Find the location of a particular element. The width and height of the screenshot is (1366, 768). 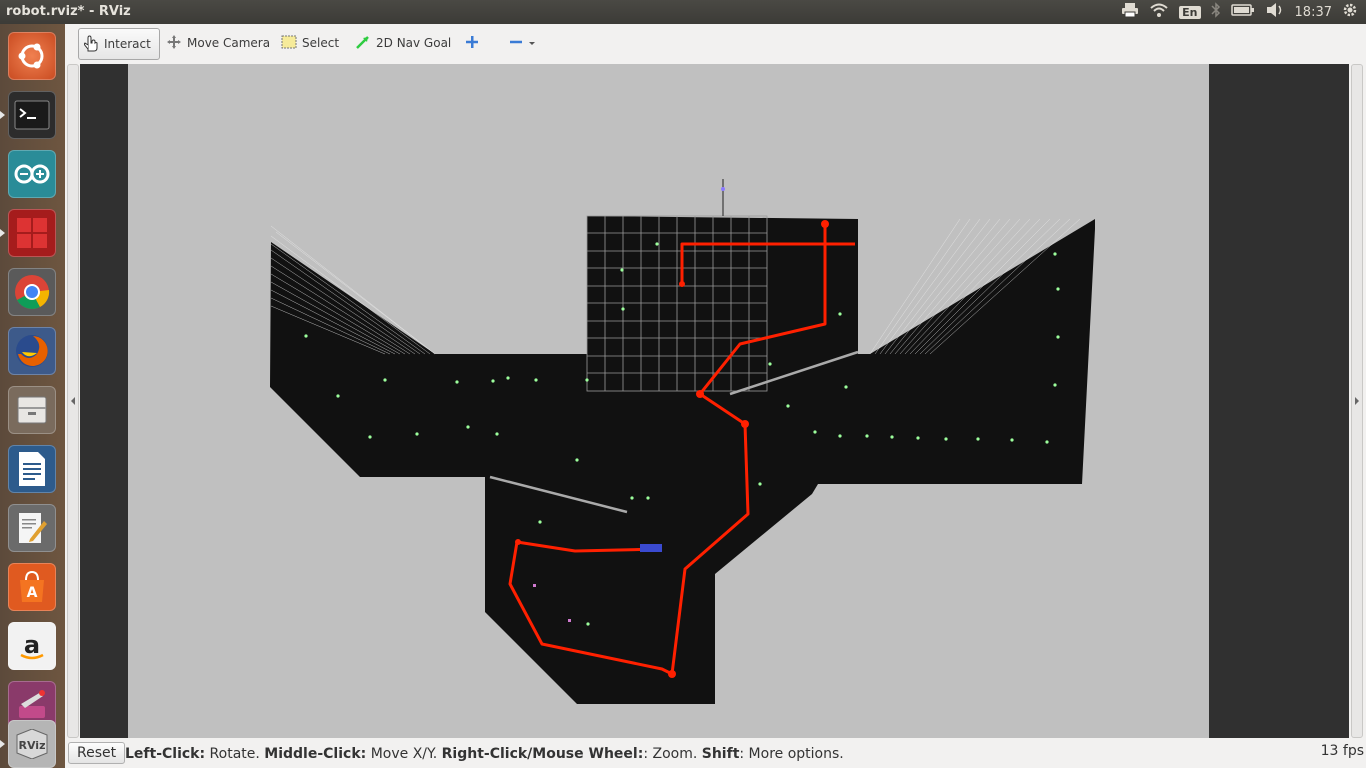

terminal-icon is located at coordinates (28, 115).